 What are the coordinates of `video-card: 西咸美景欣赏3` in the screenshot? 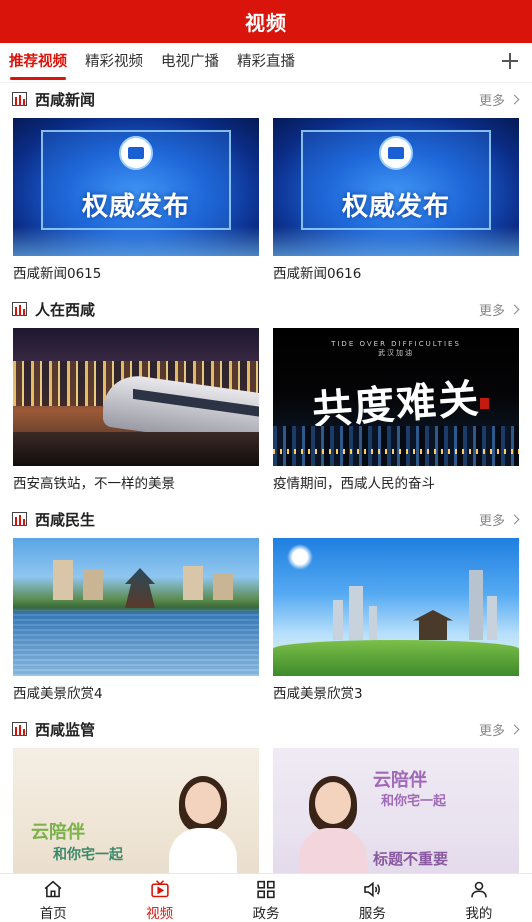 It's located at (396, 620).